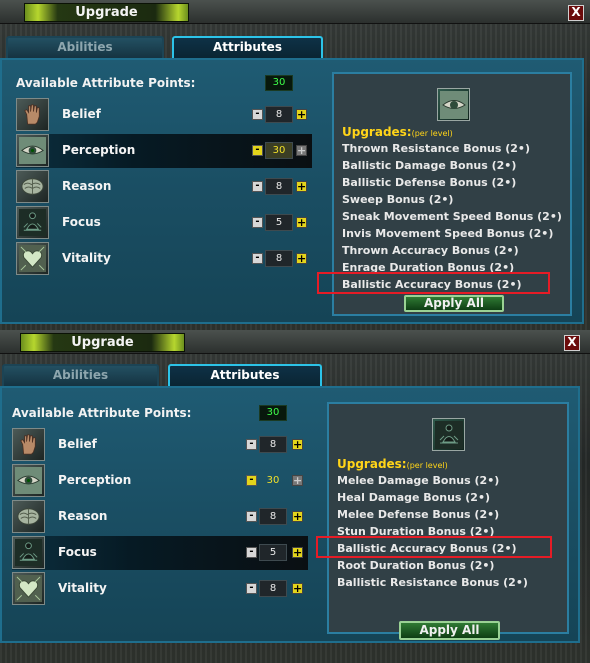  What do you see at coordinates (429, 182) in the screenshot?
I see `bonus-item: Ballistic Defense Bonus (2•)` at bounding box center [429, 182].